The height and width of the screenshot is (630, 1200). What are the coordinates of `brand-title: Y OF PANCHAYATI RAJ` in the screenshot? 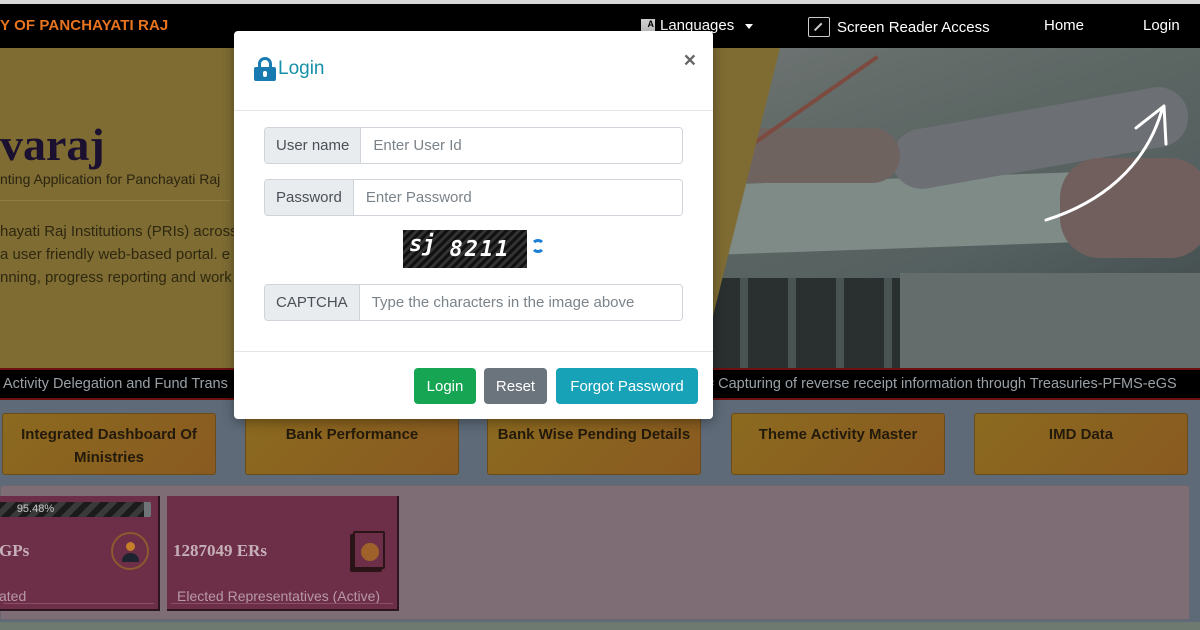 It's located at (84, 25).